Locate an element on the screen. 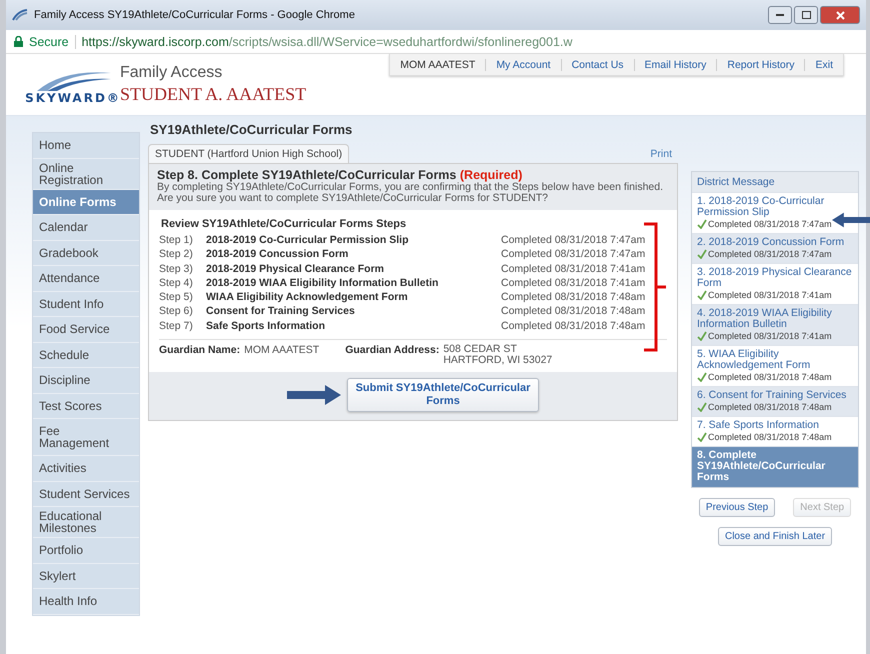  step-item: 4. 2018-2019 WIAA Eligibility Information Bulletin Completed 08/31/2018 7:41am is located at coordinates (775, 324).